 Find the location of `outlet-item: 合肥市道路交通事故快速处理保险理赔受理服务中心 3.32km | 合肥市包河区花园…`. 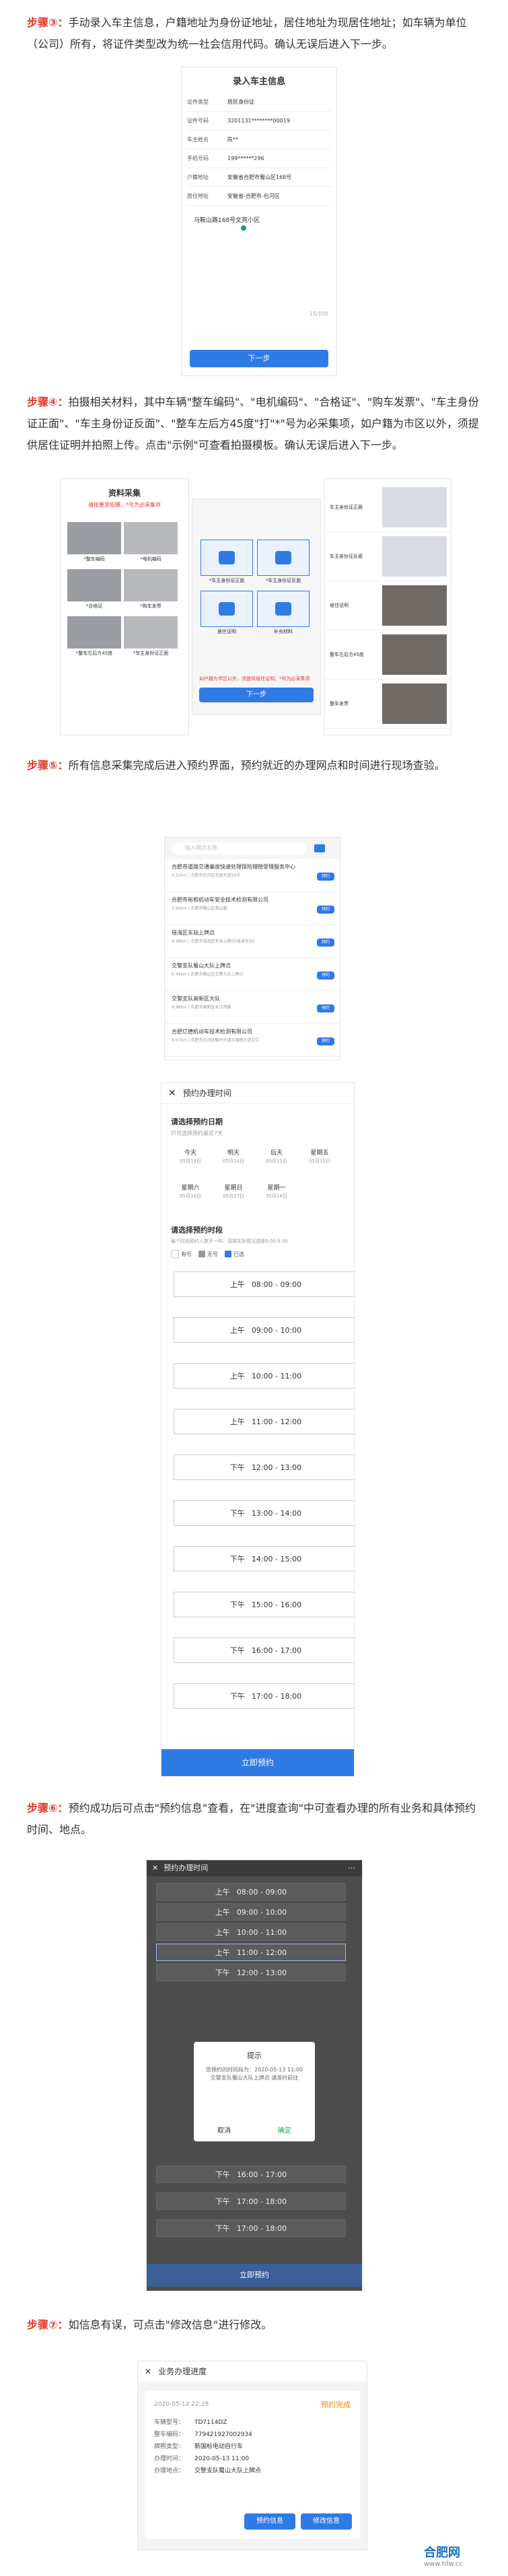

outlet-item: 合肥市道路交通事故快速处理保险理赔受理服务中心 3.32km | 合肥市包河区花园… is located at coordinates (253, 875).